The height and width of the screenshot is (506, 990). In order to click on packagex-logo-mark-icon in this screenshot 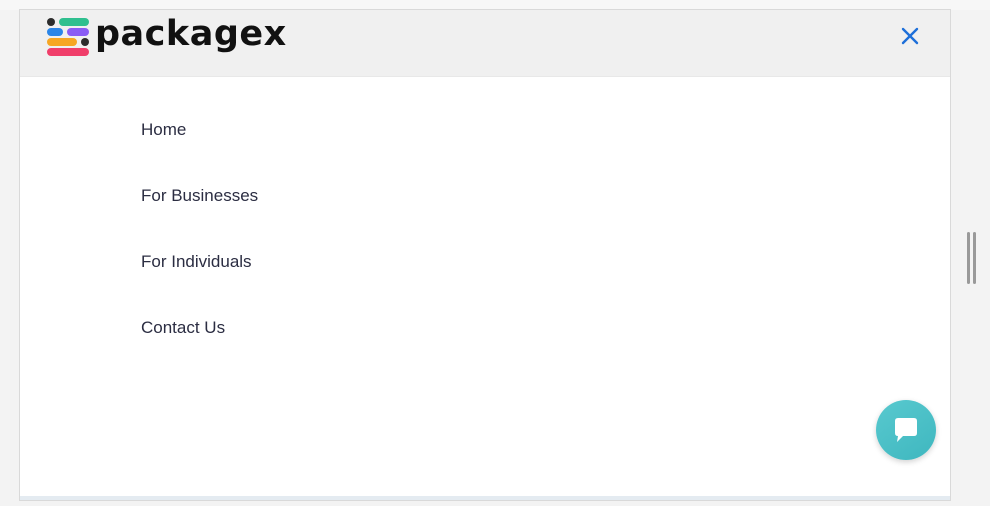, I will do `click(69, 36)`.